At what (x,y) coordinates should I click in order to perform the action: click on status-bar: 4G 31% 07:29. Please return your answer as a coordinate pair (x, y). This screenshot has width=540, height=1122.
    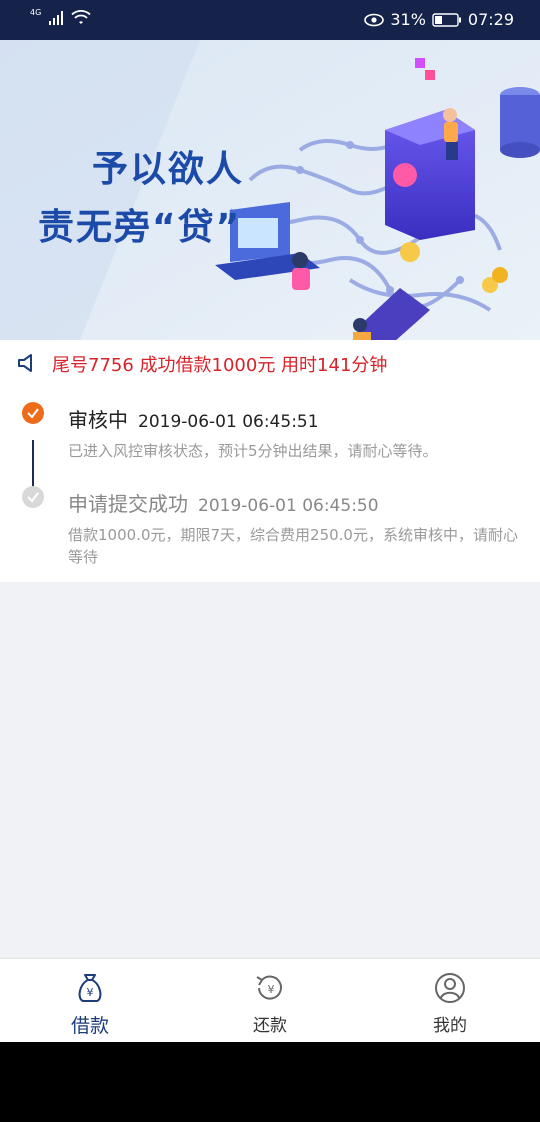
    Looking at the image, I should click on (270, 20).